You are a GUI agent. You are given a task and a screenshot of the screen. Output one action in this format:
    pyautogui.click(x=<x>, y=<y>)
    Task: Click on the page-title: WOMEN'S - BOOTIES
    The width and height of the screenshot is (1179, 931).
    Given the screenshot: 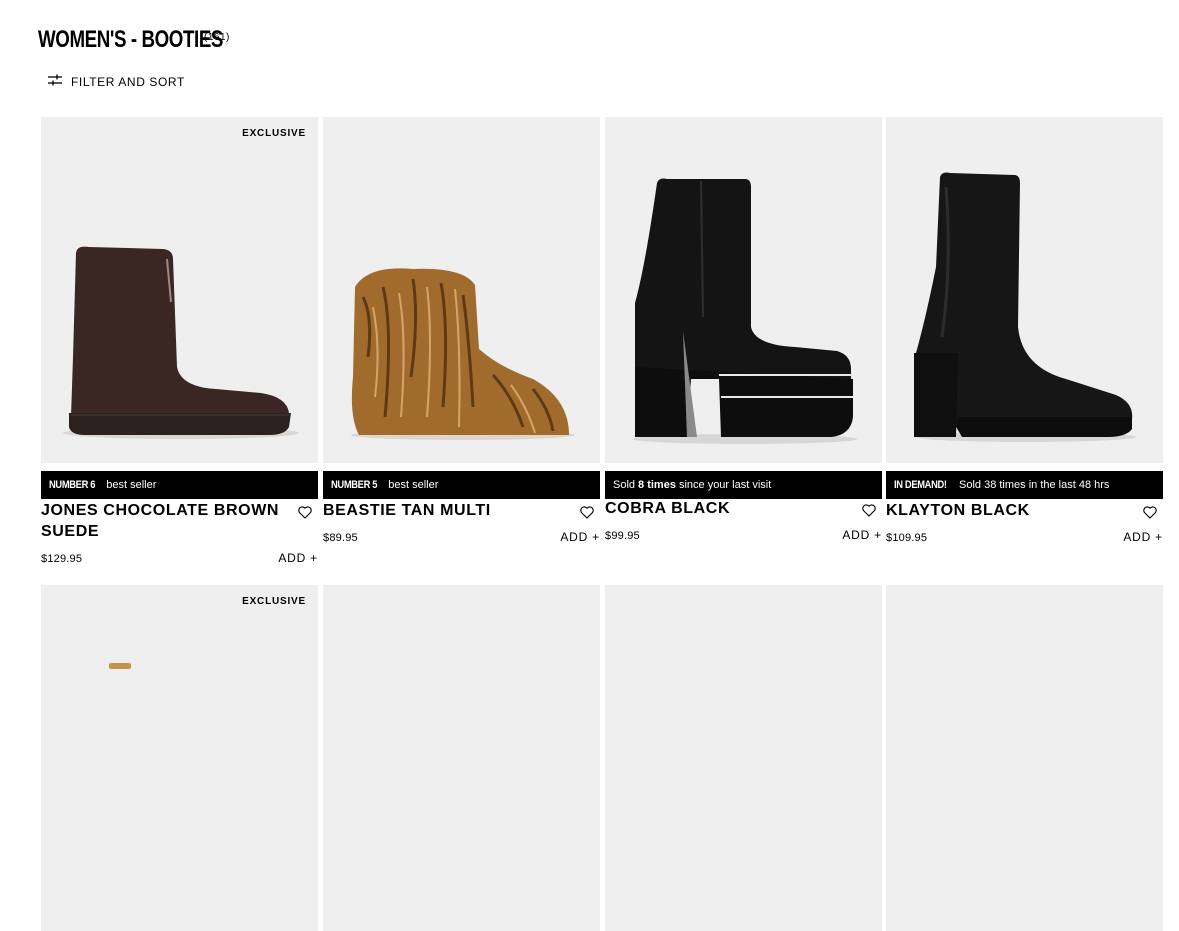 What is the action you would take?
    pyautogui.click(x=131, y=39)
    